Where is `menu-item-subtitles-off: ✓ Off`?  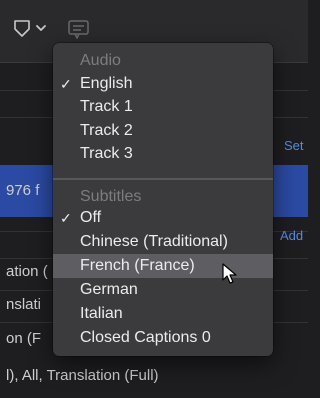 menu-item-subtitles-off: ✓ Off is located at coordinates (163, 218).